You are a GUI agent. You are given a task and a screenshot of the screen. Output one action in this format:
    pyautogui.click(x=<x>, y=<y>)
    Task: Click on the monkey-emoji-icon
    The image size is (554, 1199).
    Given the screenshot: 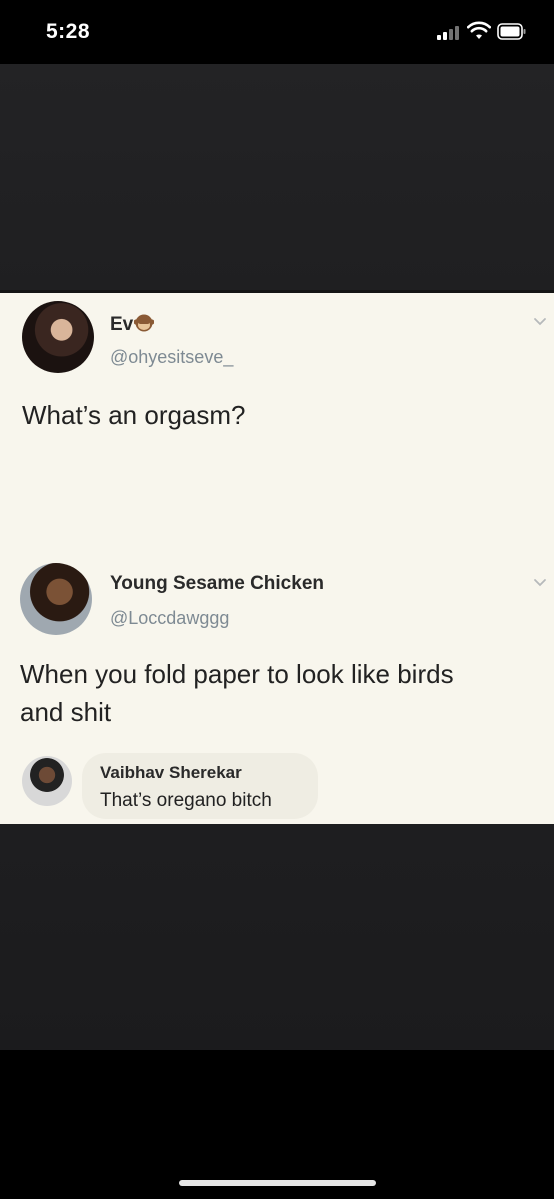 What is the action you would take?
    pyautogui.click(x=144, y=323)
    